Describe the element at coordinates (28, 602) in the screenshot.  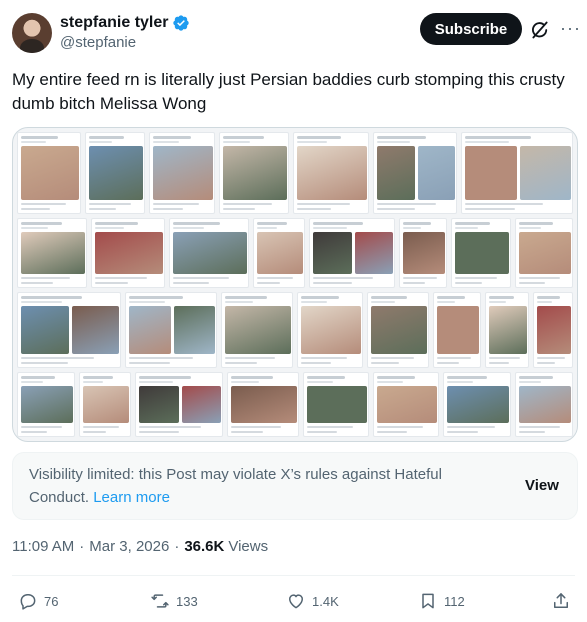
I see `reply-icon` at that location.